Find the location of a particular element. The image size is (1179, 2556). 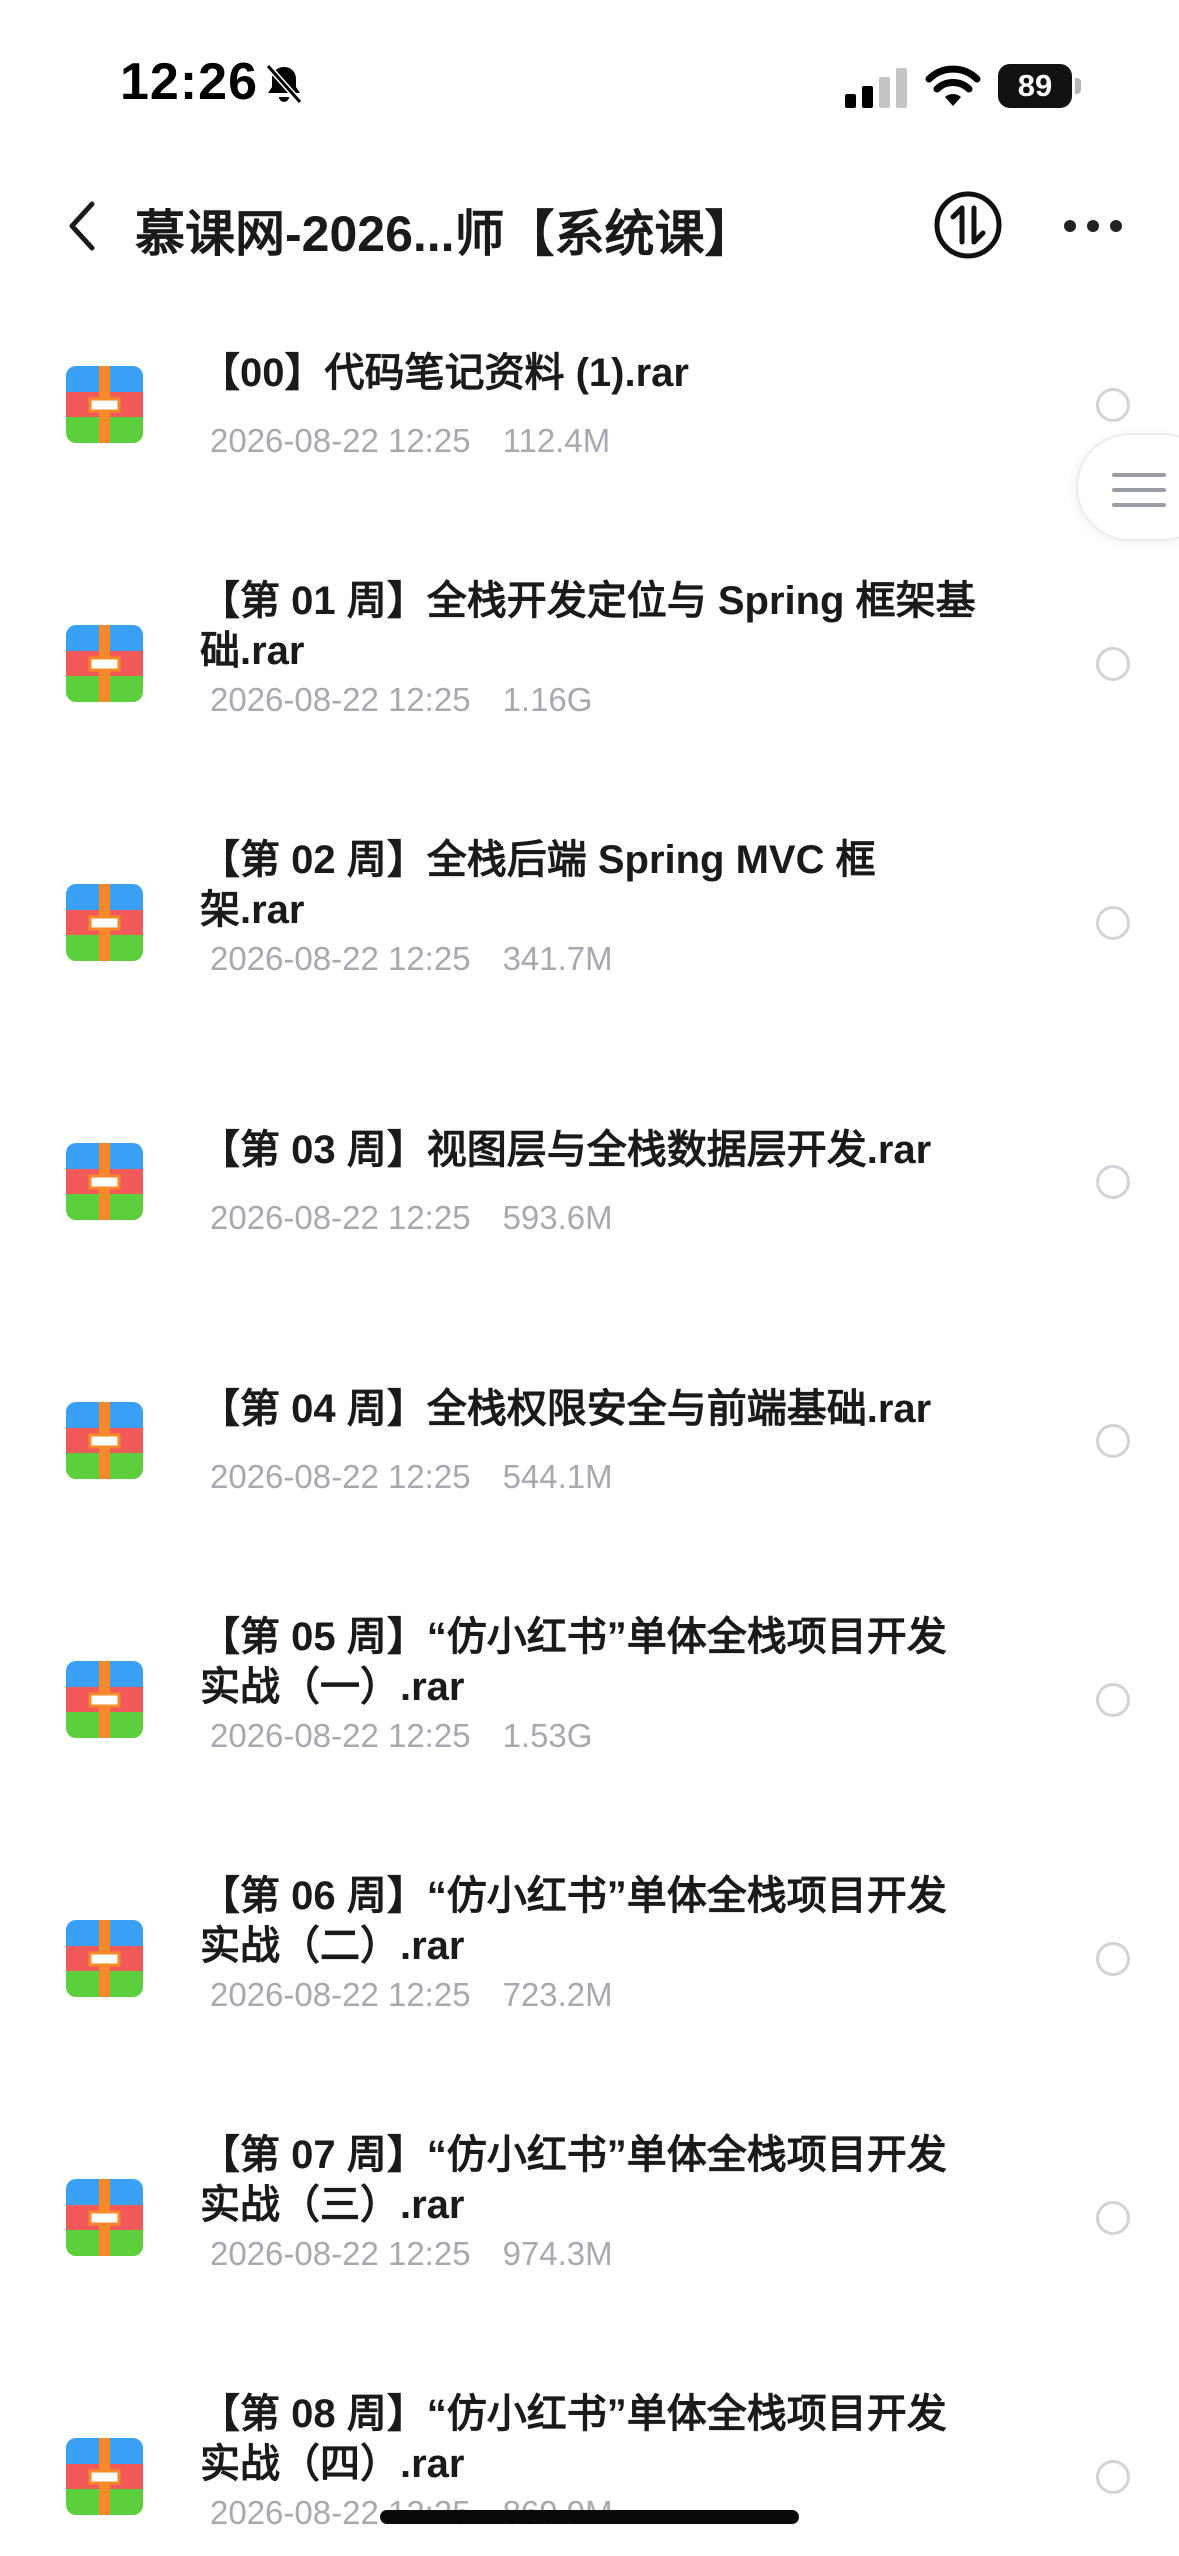

file-meta: 2026-08-22 12:25 341.7M is located at coordinates (411, 959).